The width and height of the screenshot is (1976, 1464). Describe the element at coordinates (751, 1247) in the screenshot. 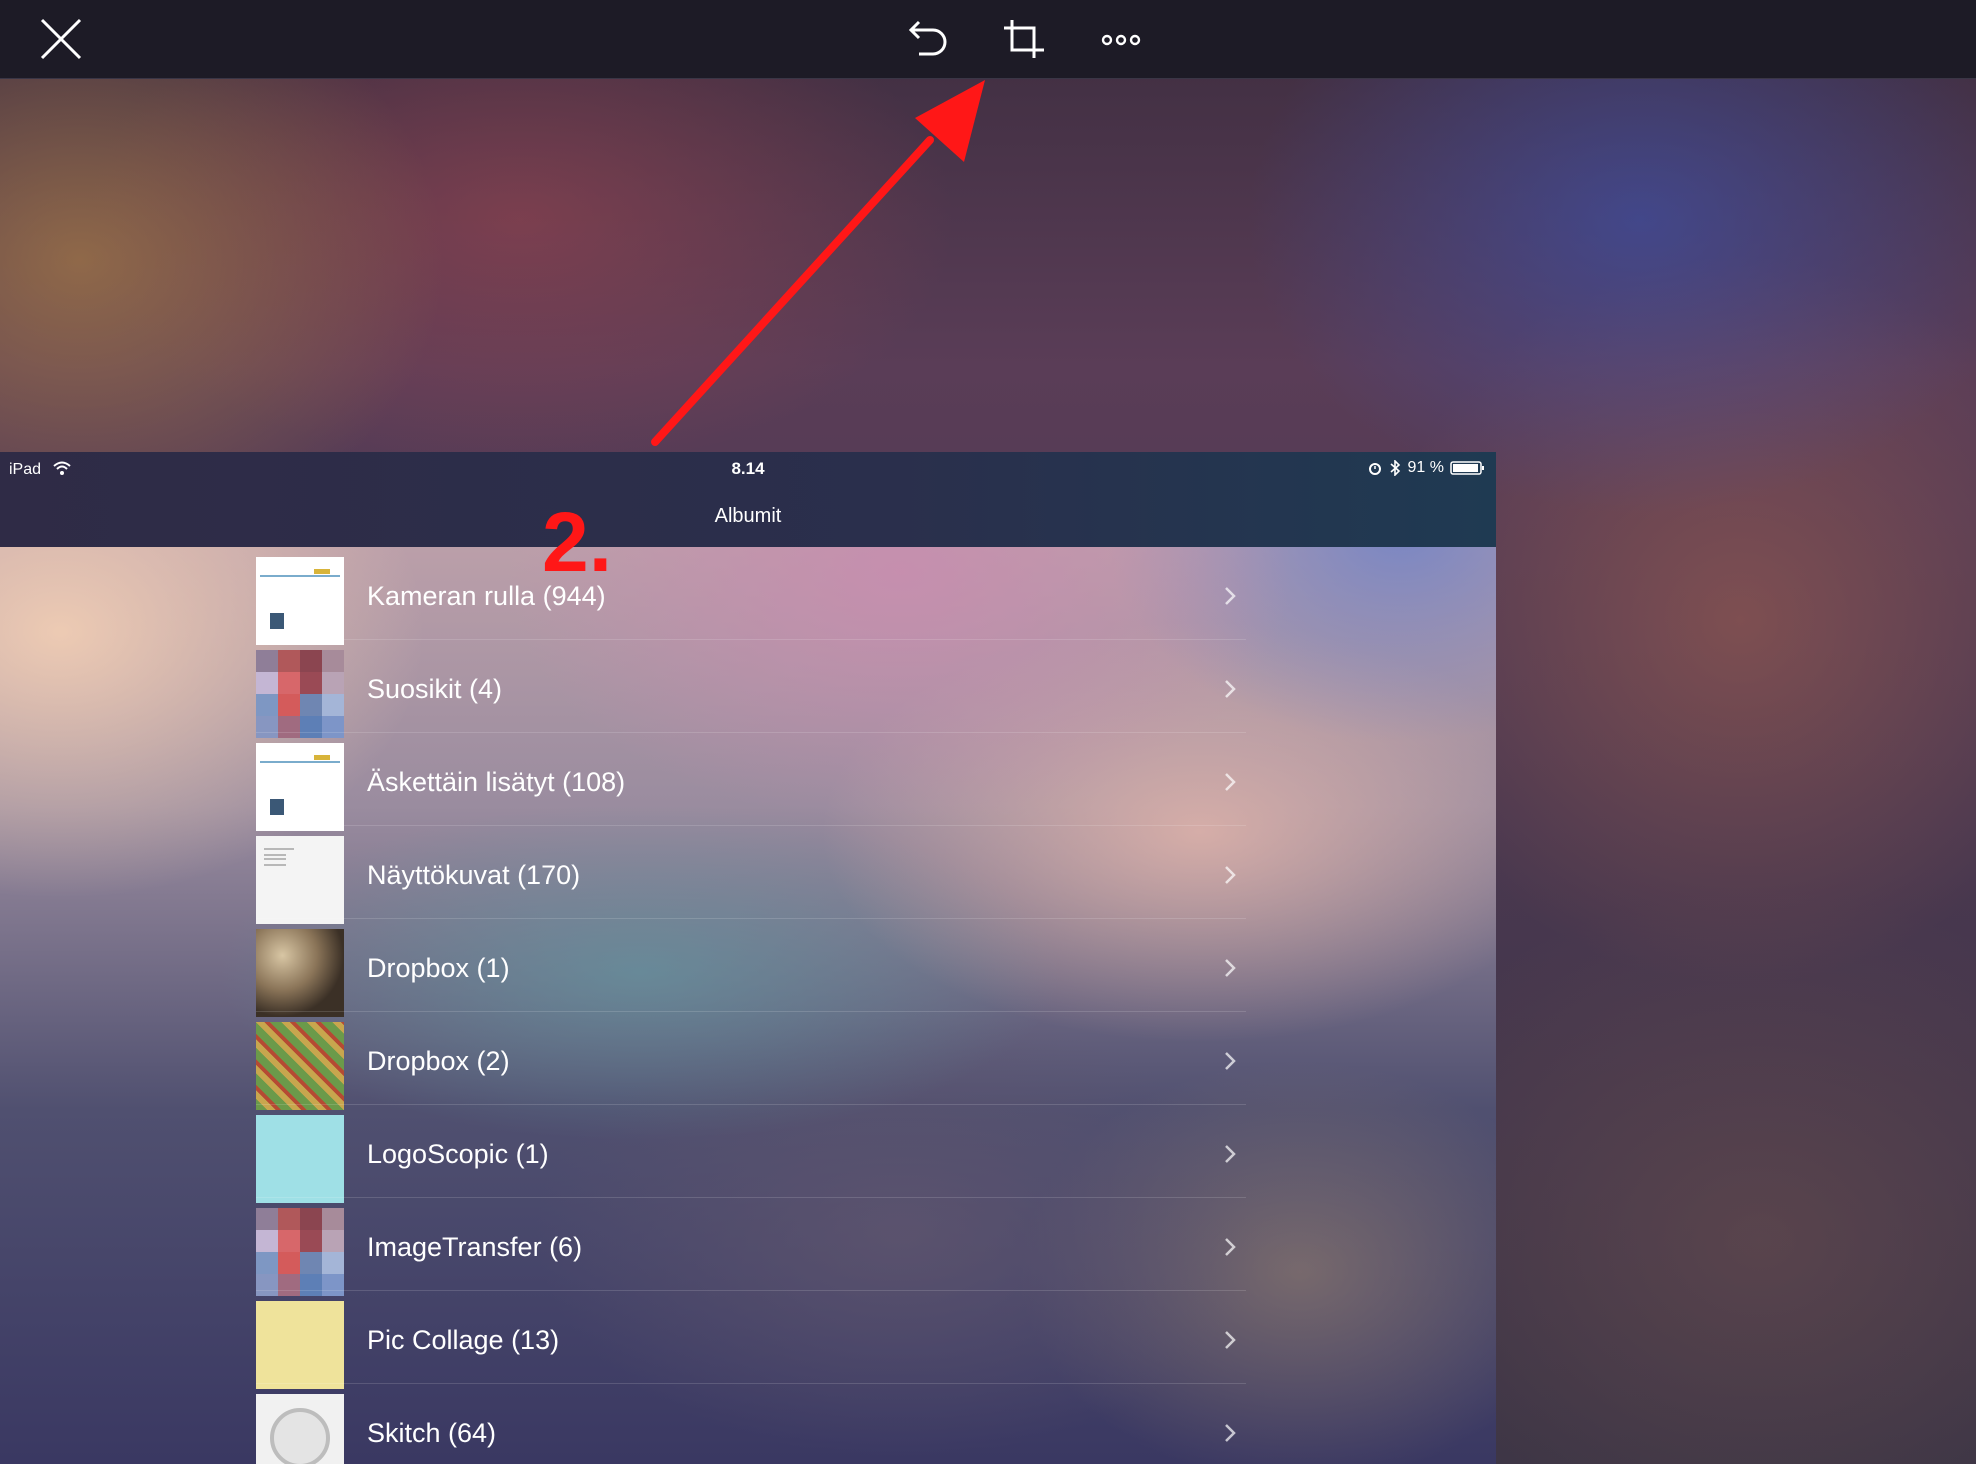

I see `album-row: ImageTransfer (6)` at that location.